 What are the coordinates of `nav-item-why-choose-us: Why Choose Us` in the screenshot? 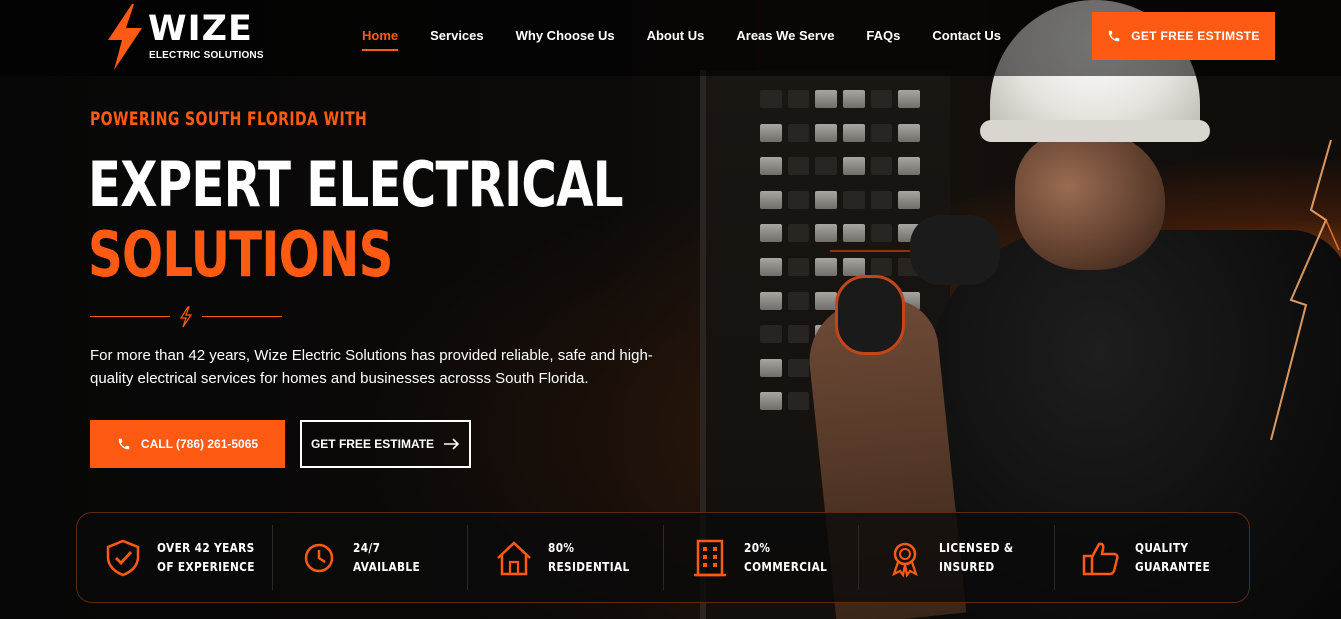 It's located at (565, 39).